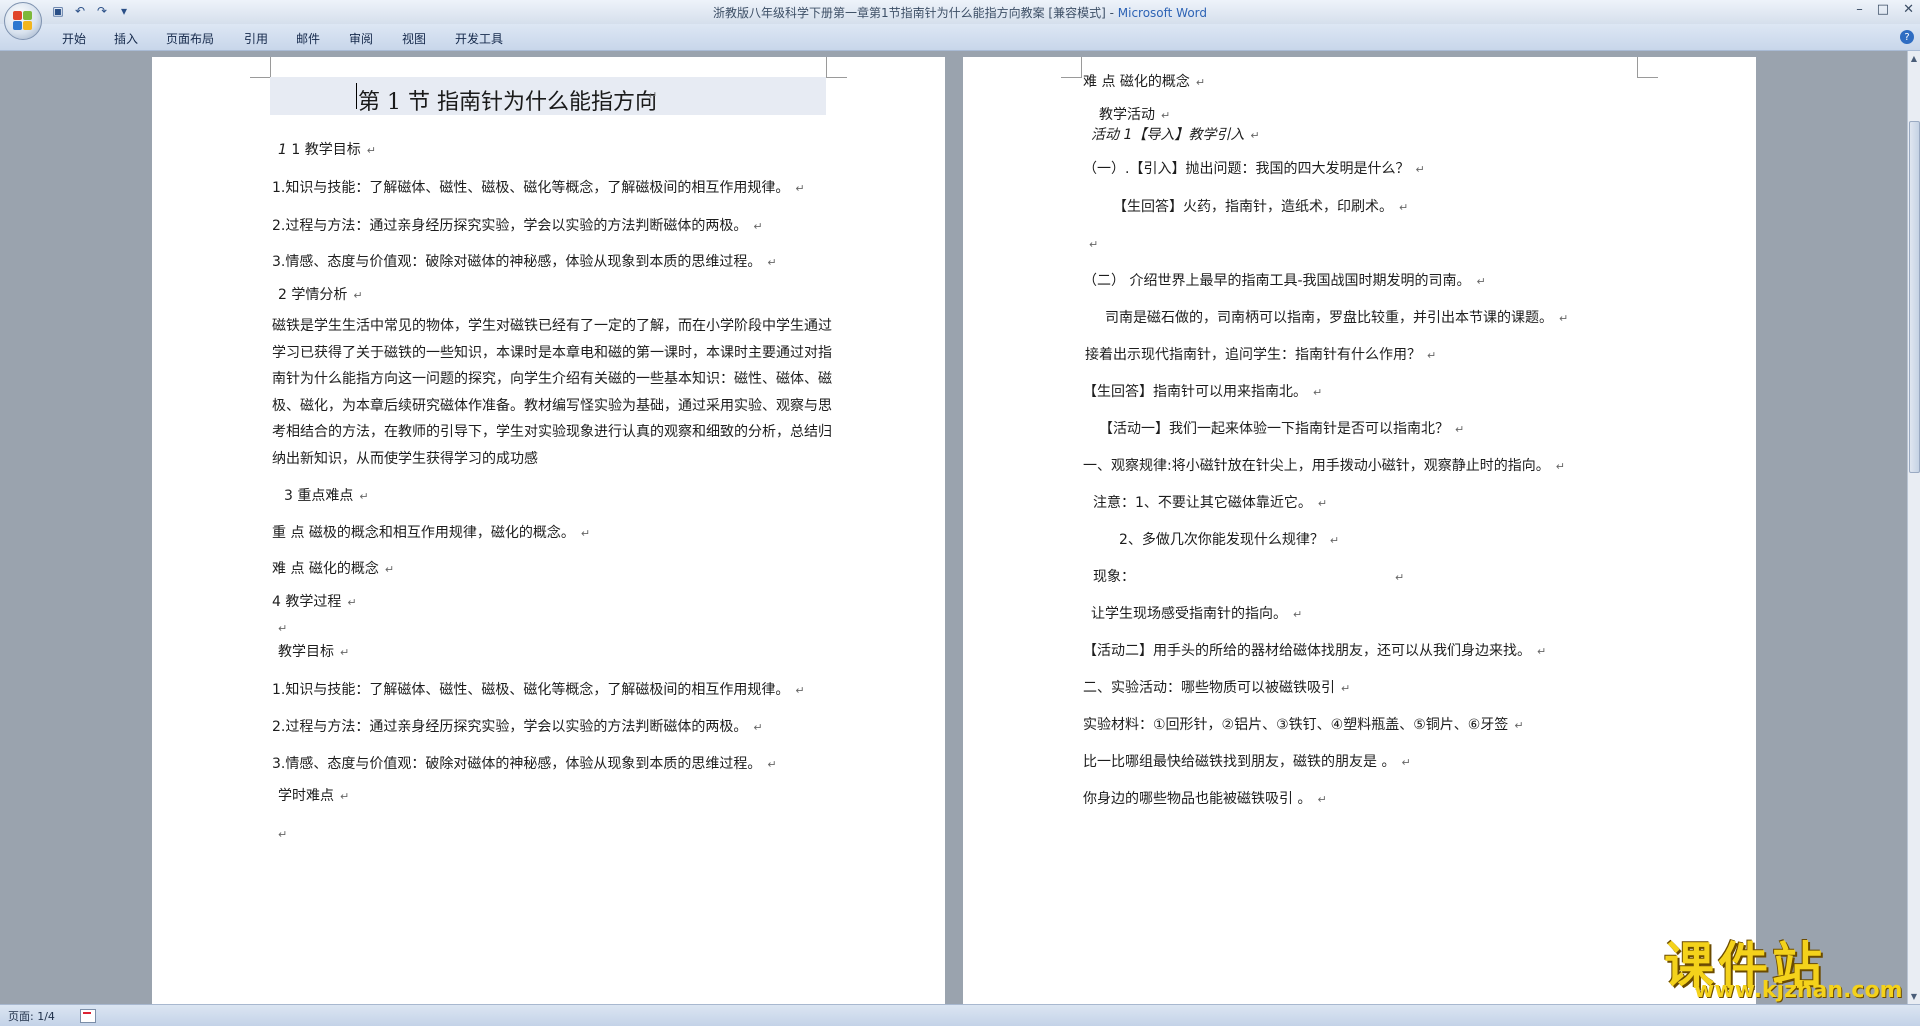  I want to click on doc-line: 学时难点 ↵, so click(314, 796).